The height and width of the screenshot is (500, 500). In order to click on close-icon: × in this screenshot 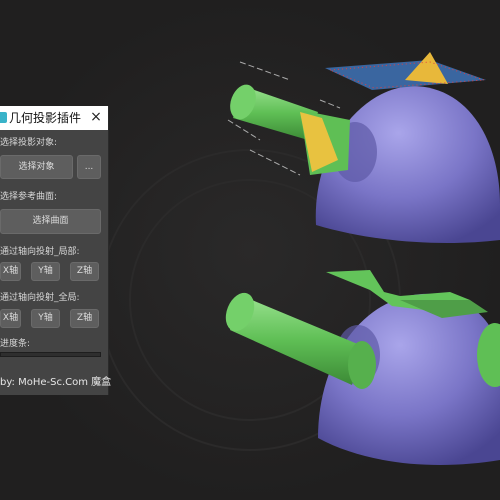, I will do `click(96, 117)`.